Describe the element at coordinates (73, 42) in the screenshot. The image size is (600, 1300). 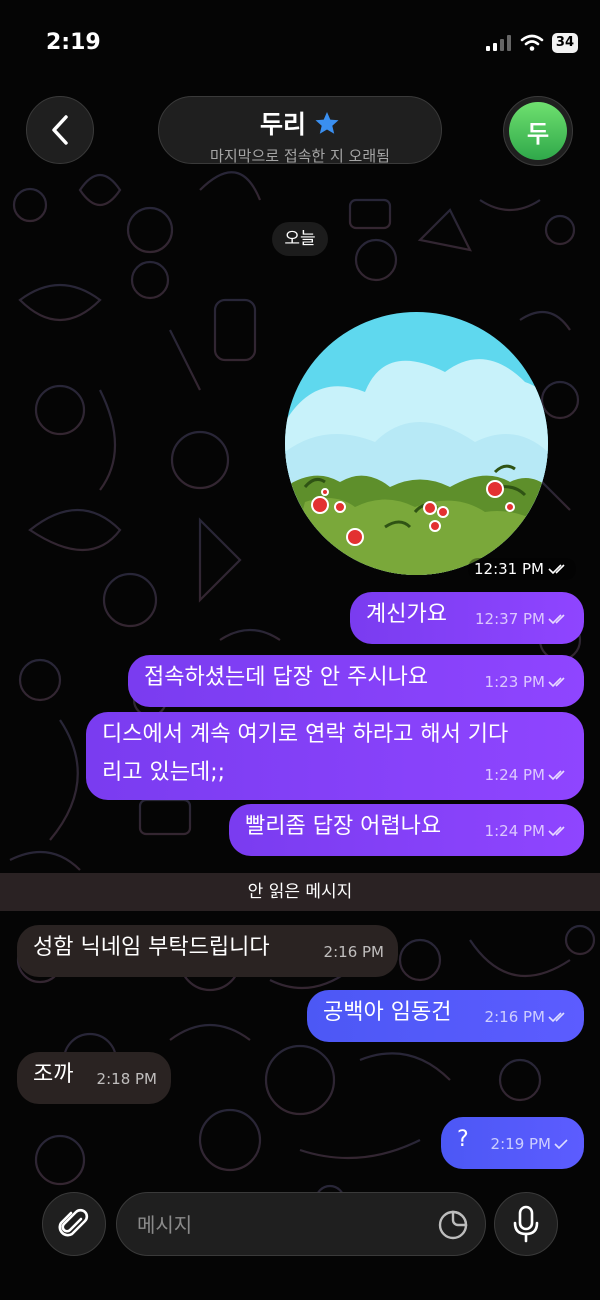
I see `status-time: 2:19` at that location.